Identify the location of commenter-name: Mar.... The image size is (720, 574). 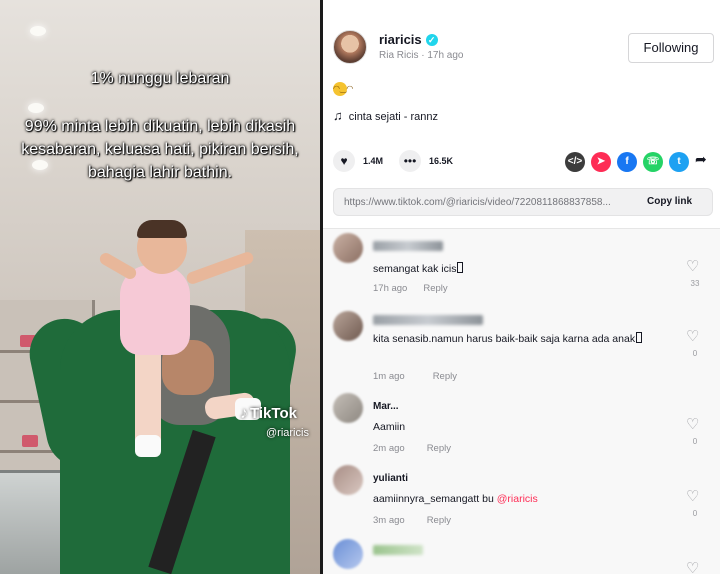
(386, 406).